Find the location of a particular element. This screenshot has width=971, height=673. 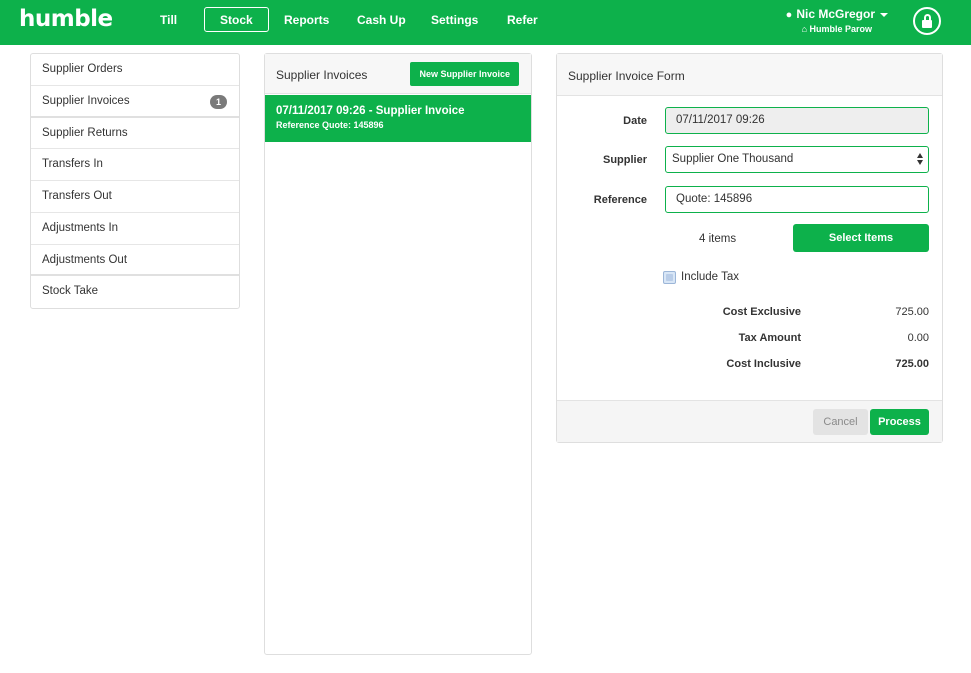

invoice-title: 07/11/2017 09:26 - Supplier Invoice is located at coordinates (370, 111).